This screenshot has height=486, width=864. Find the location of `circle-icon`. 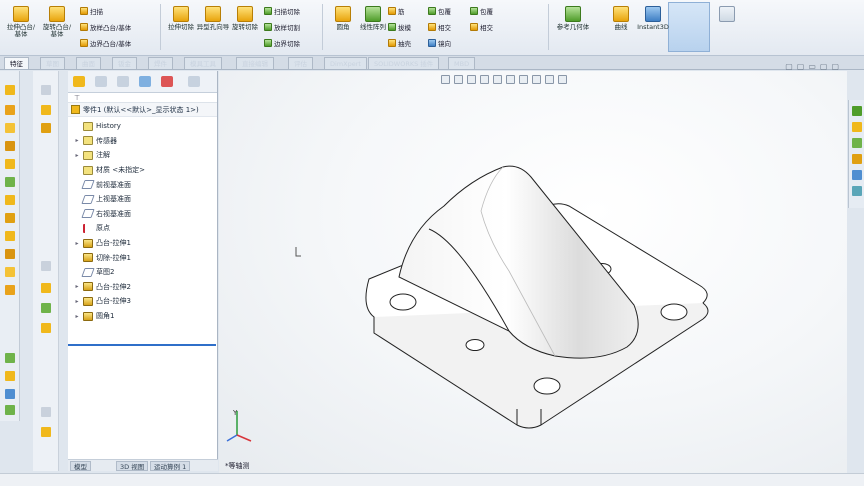

circle-icon is located at coordinates (10, 146).